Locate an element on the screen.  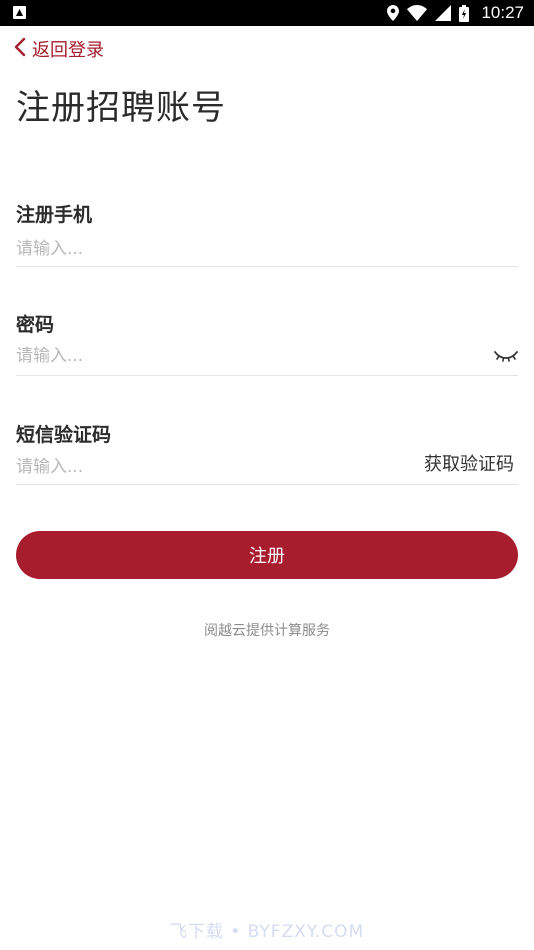
phone-input is located at coordinates (206, 249).